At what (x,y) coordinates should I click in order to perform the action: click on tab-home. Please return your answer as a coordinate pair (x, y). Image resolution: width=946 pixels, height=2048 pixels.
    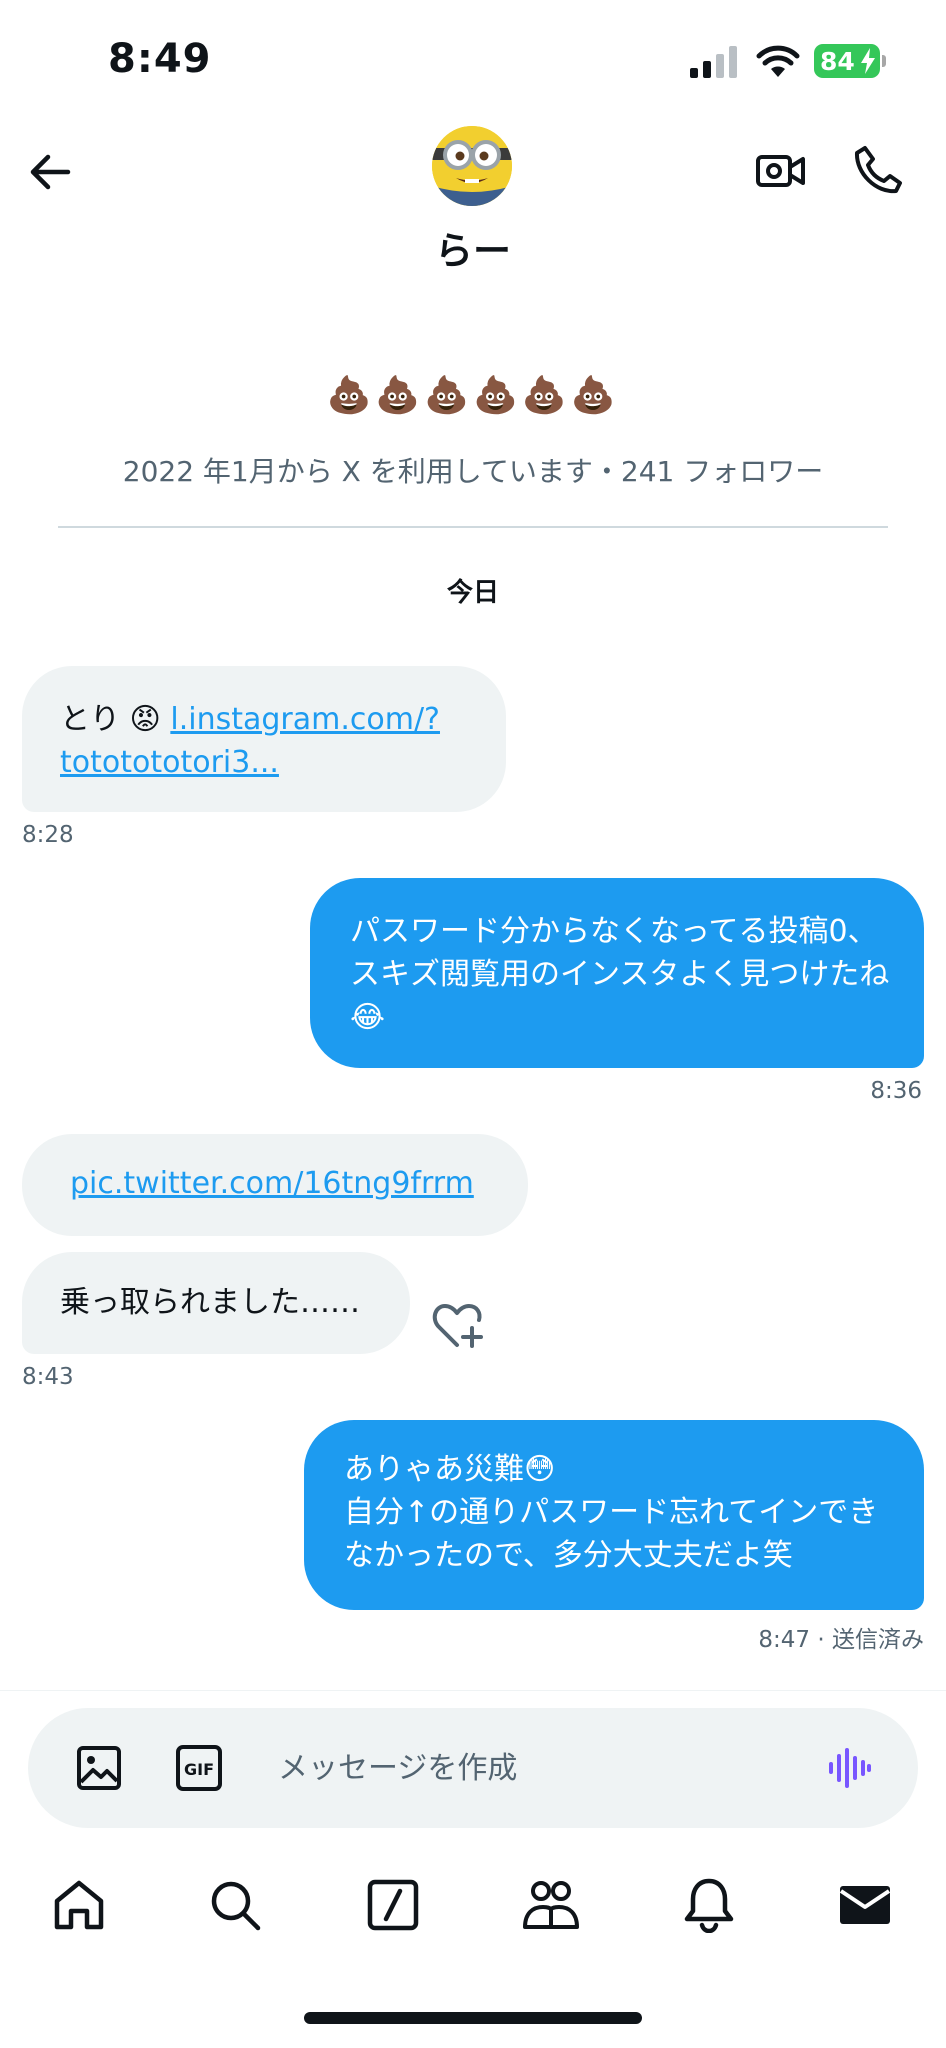
    Looking at the image, I should click on (79, 1905).